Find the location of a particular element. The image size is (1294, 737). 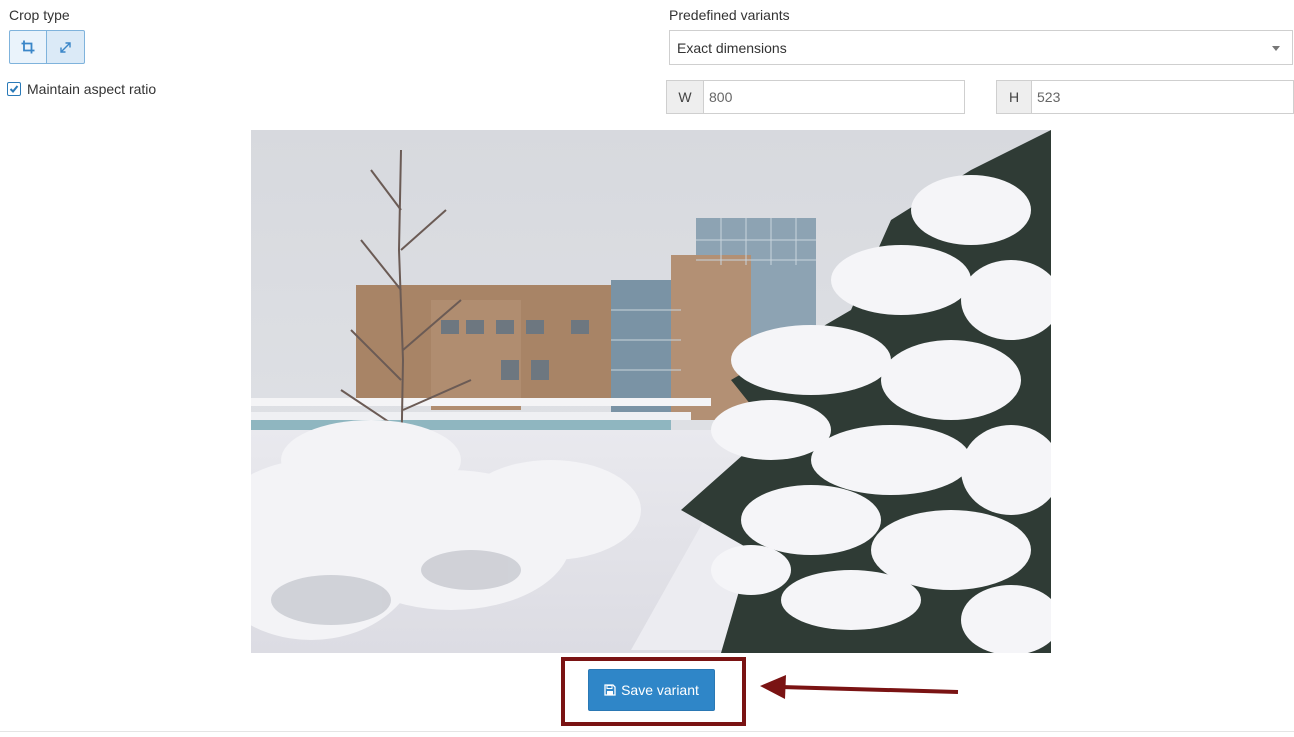

crop-type-label: Crop type is located at coordinates (39, 15).